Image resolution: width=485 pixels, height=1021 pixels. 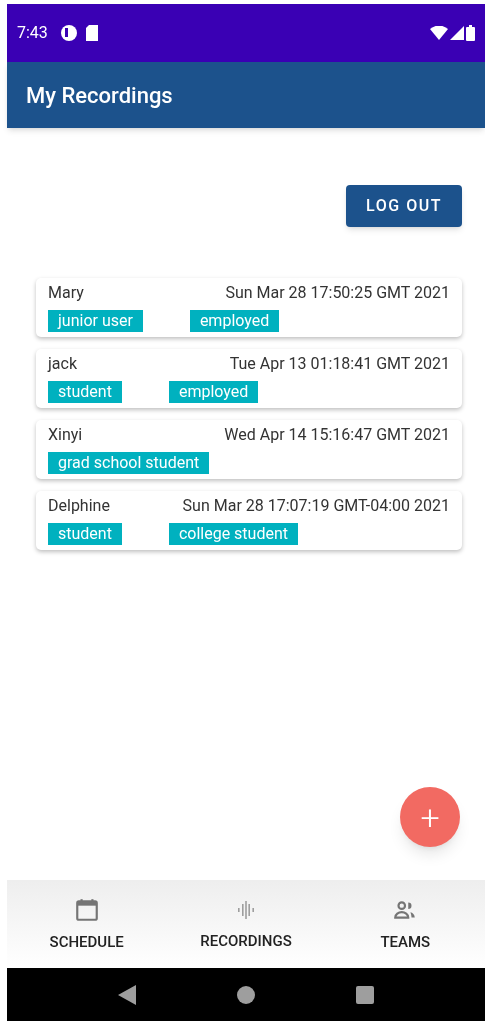 I want to click on tag: grad school student, so click(x=129, y=463).